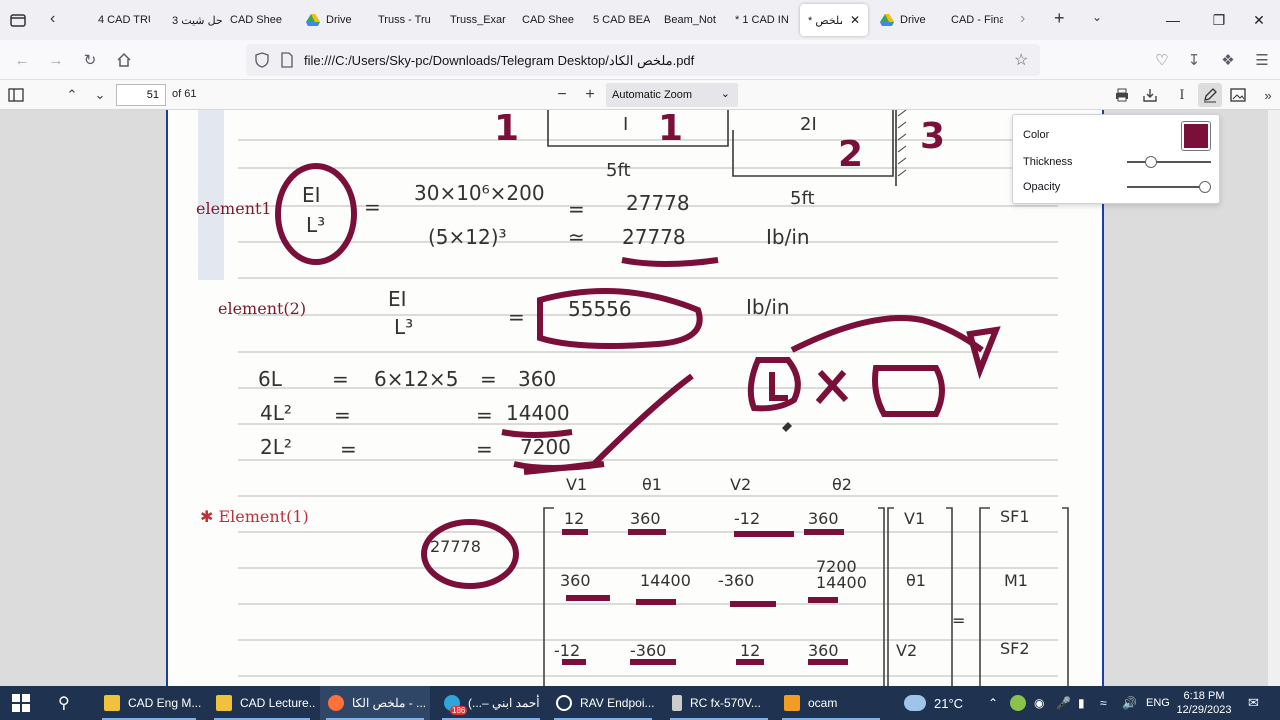 The width and height of the screenshot is (1280, 720). I want to click on menu-icon: ☰, so click(1262, 60).